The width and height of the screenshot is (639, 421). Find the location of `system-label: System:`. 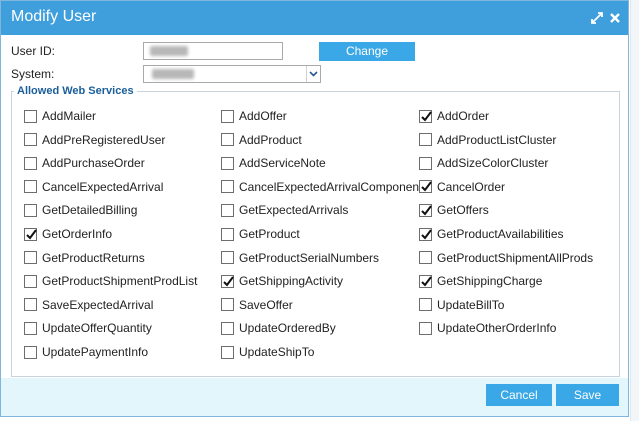

system-label: System: is located at coordinates (33, 74).